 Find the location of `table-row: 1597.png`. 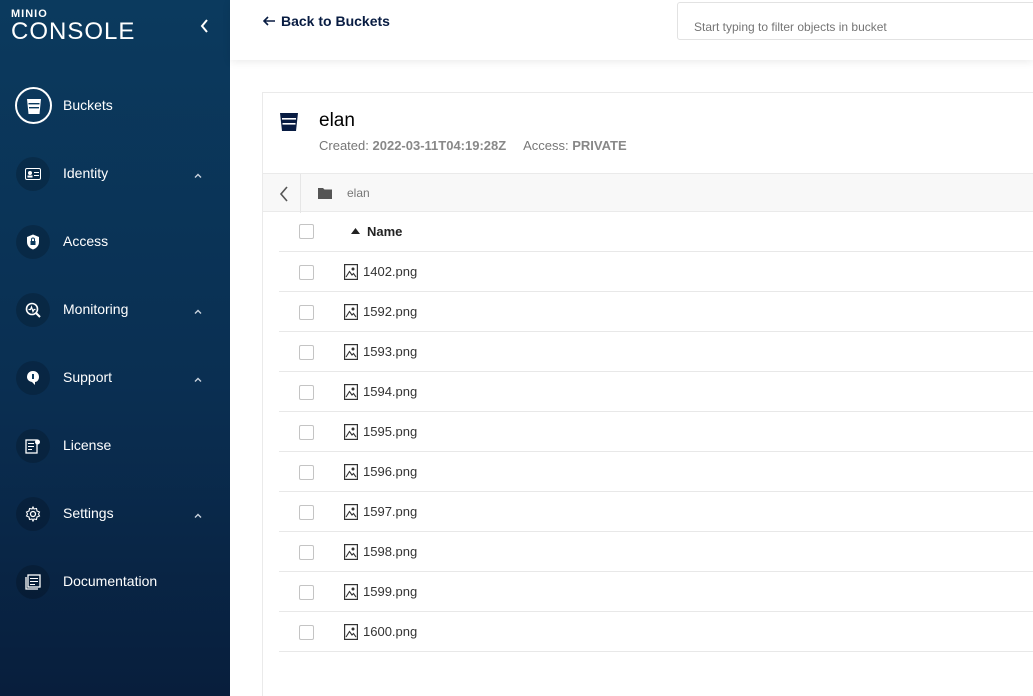

table-row: 1597.png is located at coordinates (656, 512).